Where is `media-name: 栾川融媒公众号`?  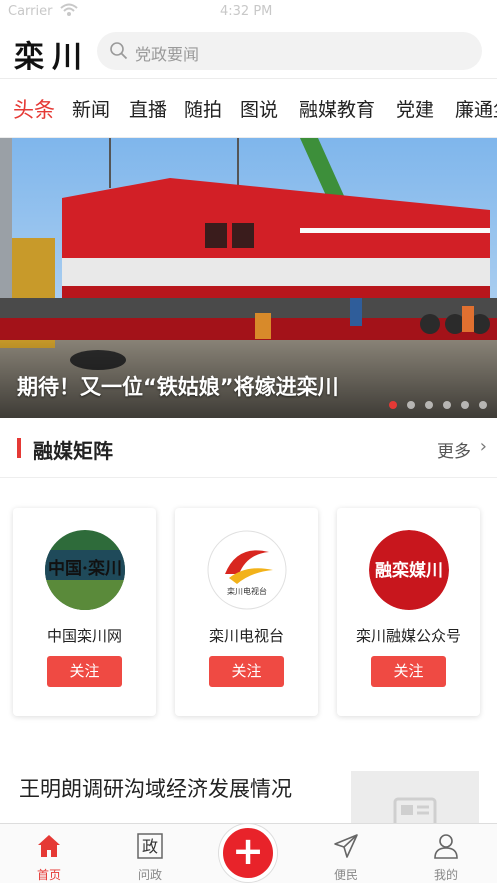 media-name: 栾川融媒公众号 is located at coordinates (408, 636).